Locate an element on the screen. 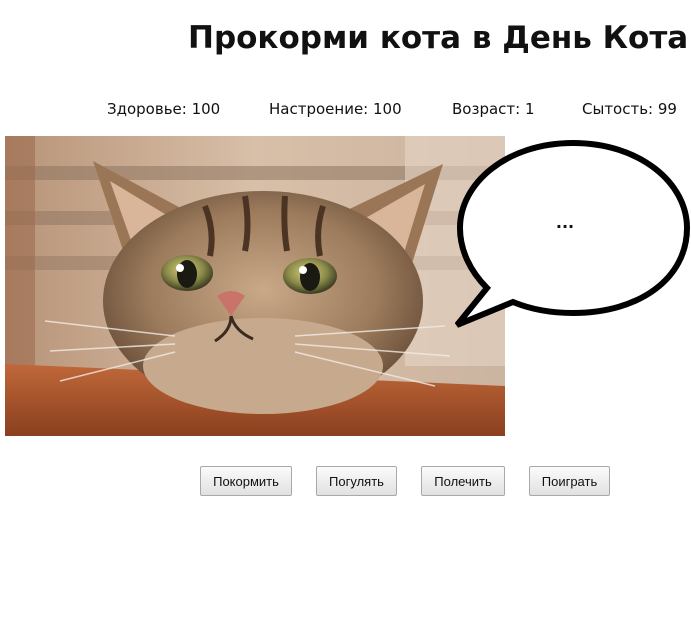  action-buttons: Покормить Погулять Полечить Поиграть is located at coordinates (345, 481).